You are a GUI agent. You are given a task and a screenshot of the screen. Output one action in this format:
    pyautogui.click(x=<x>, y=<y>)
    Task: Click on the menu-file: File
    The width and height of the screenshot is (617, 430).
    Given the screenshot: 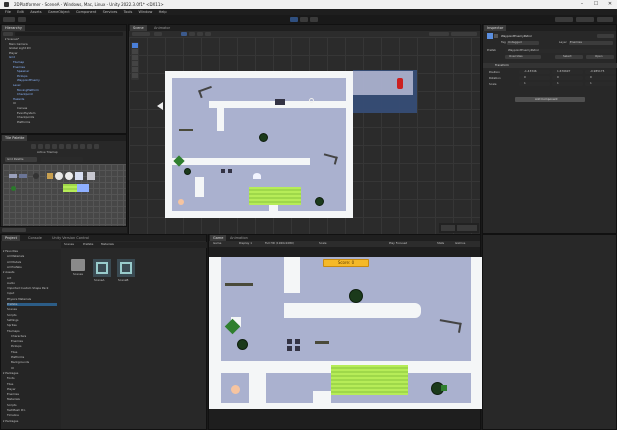 What is the action you would take?
    pyautogui.click(x=8, y=12)
    